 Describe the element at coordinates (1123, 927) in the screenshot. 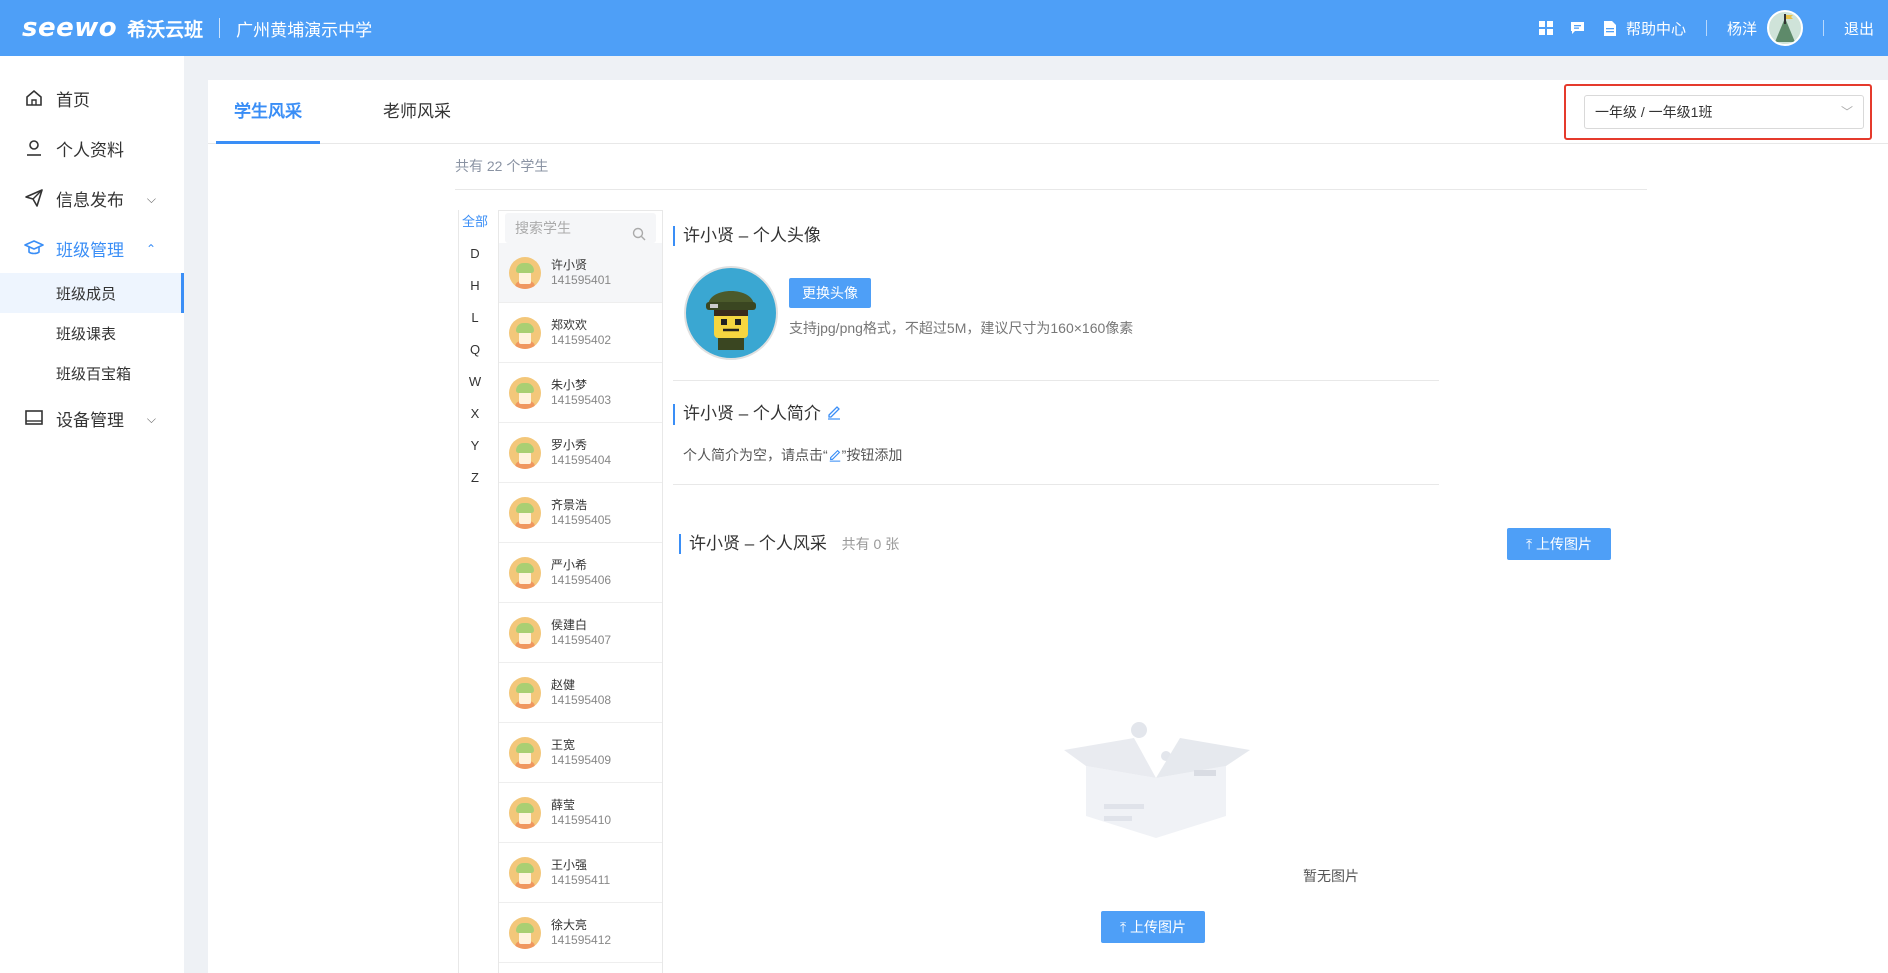

I see `upload-icon: ⤒` at that location.